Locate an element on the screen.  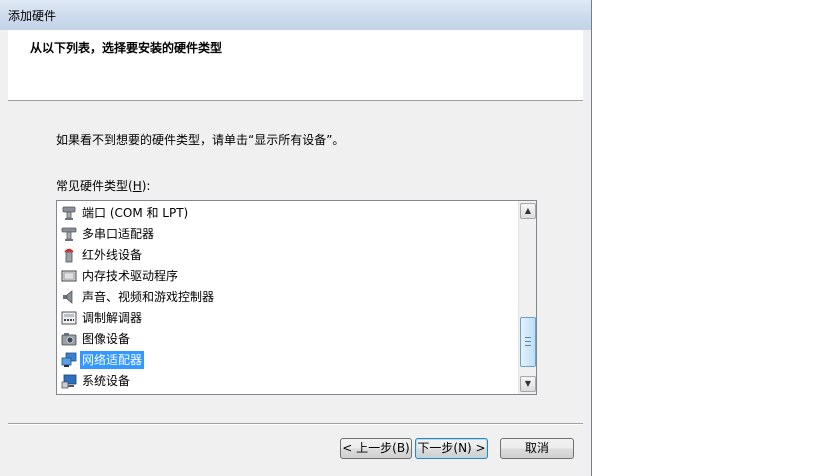
port-icon is located at coordinates (69, 213).